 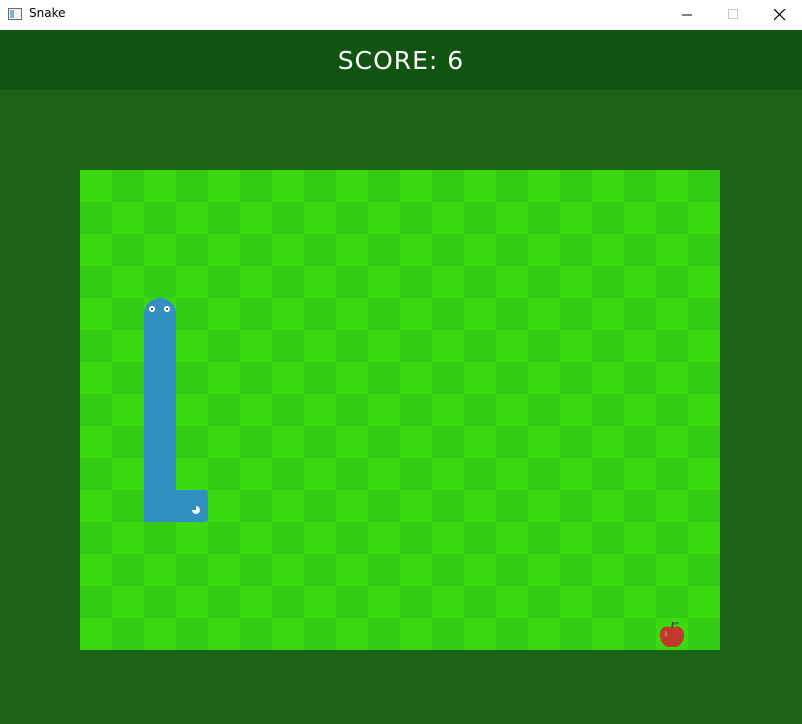 I want to click on snake-body, so click(x=160, y=410).